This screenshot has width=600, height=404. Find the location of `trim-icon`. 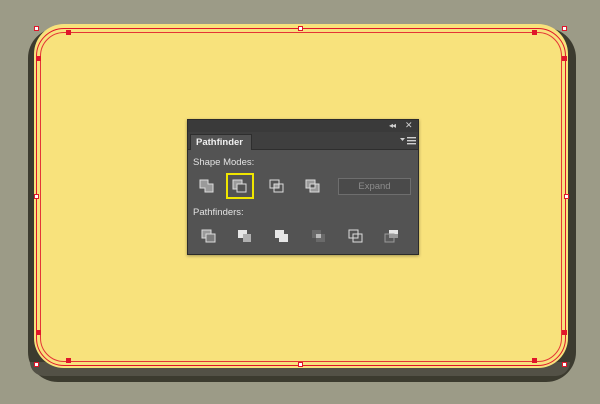

trim-icon is located at coordinates (244, 236).